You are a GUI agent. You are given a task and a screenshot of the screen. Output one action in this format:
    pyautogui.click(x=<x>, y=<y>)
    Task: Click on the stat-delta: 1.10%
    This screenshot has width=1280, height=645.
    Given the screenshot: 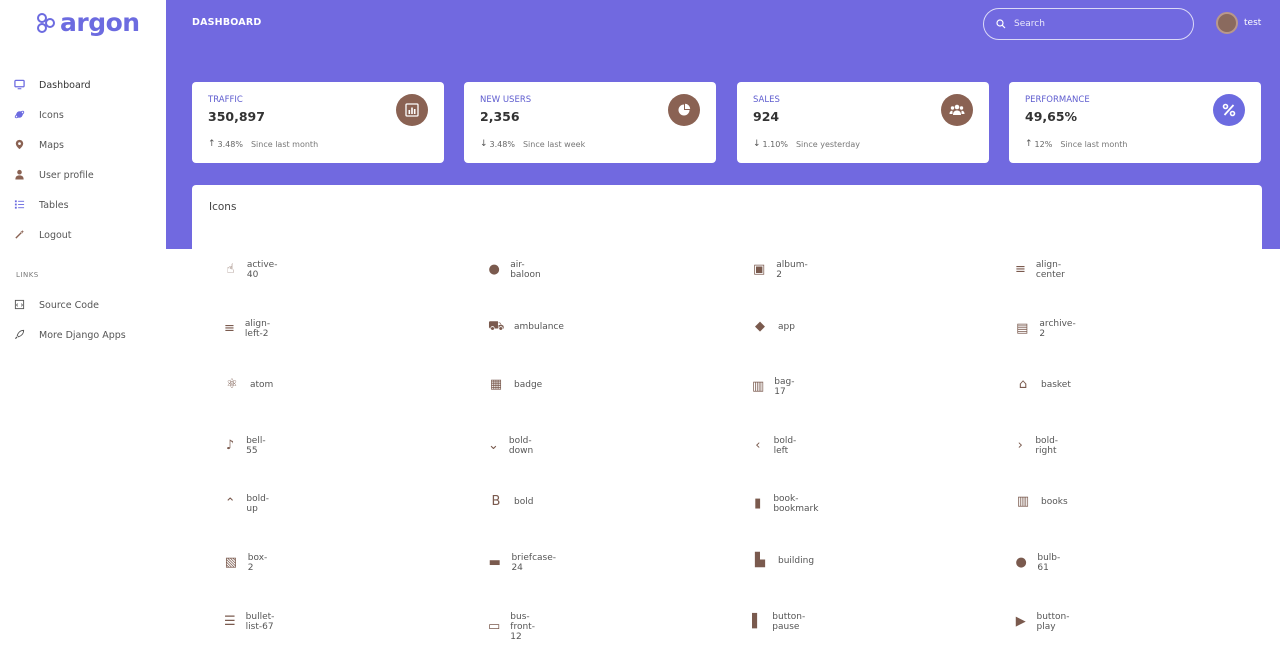 What is the action you would take?
    pyautogui.click(x=775, y=144)
    